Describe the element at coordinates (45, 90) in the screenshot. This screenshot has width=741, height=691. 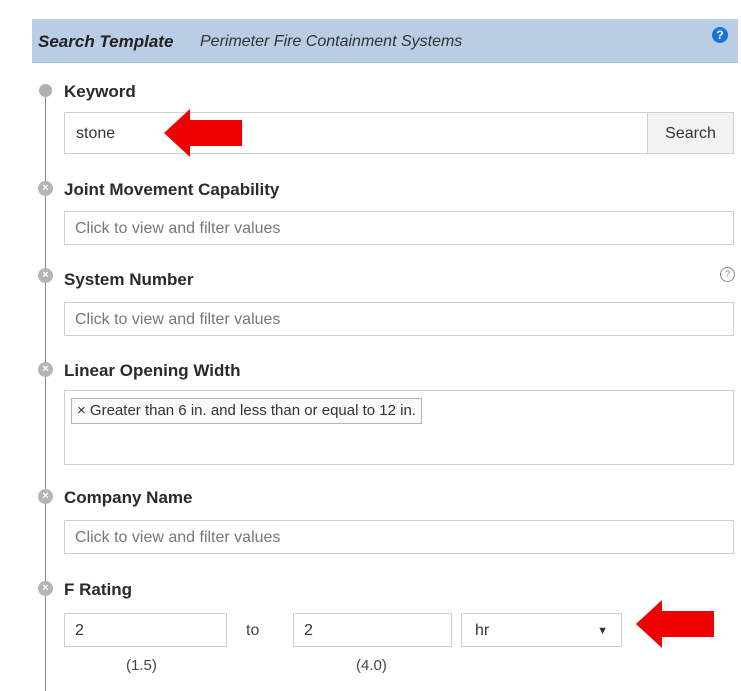
I see `keyword-bullet-icon` at that location.